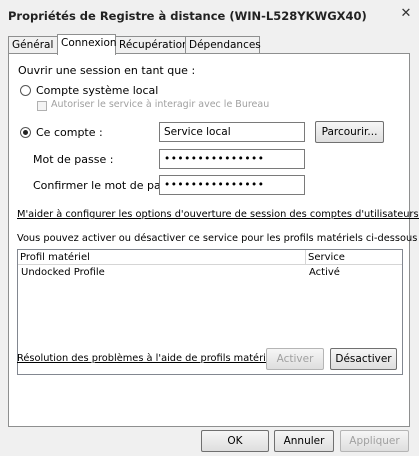 The image size is (419, 456). I want to click on account-field: Service local, so click(232, 132).